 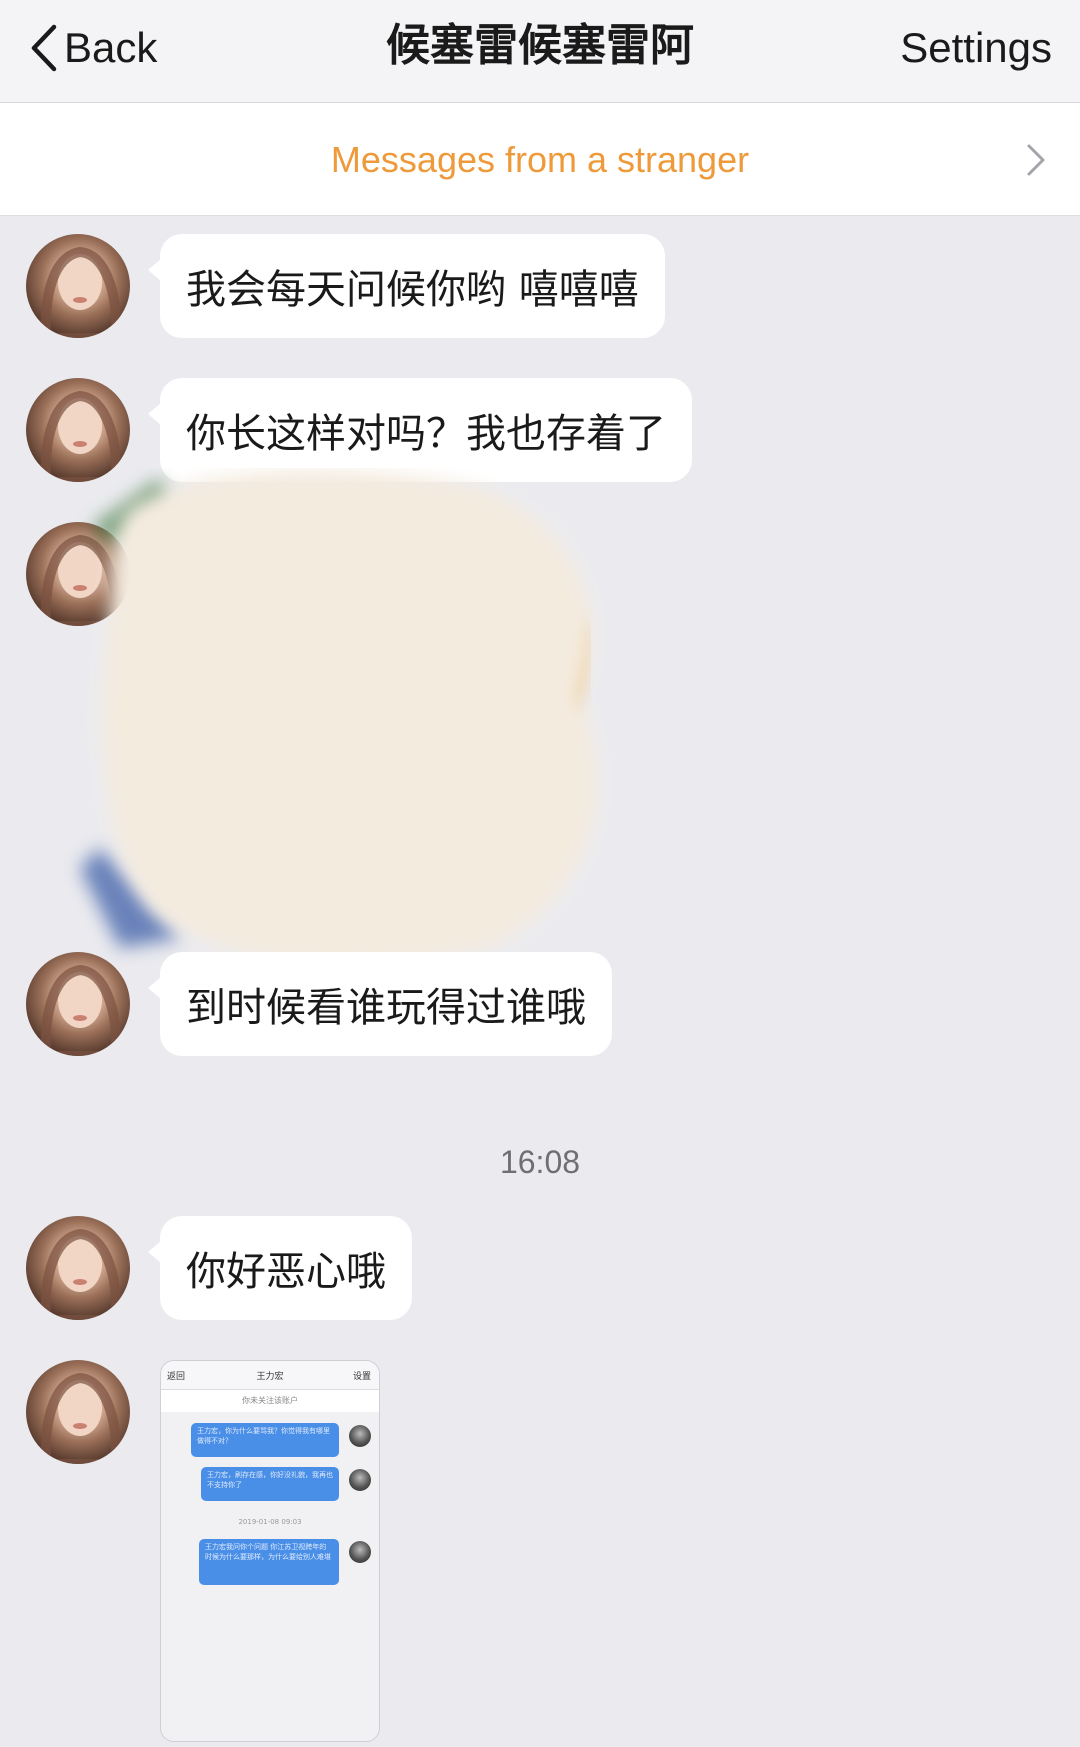 I want to click on message-bubble: 你好恶心哦, so click(x=280, y=1268).